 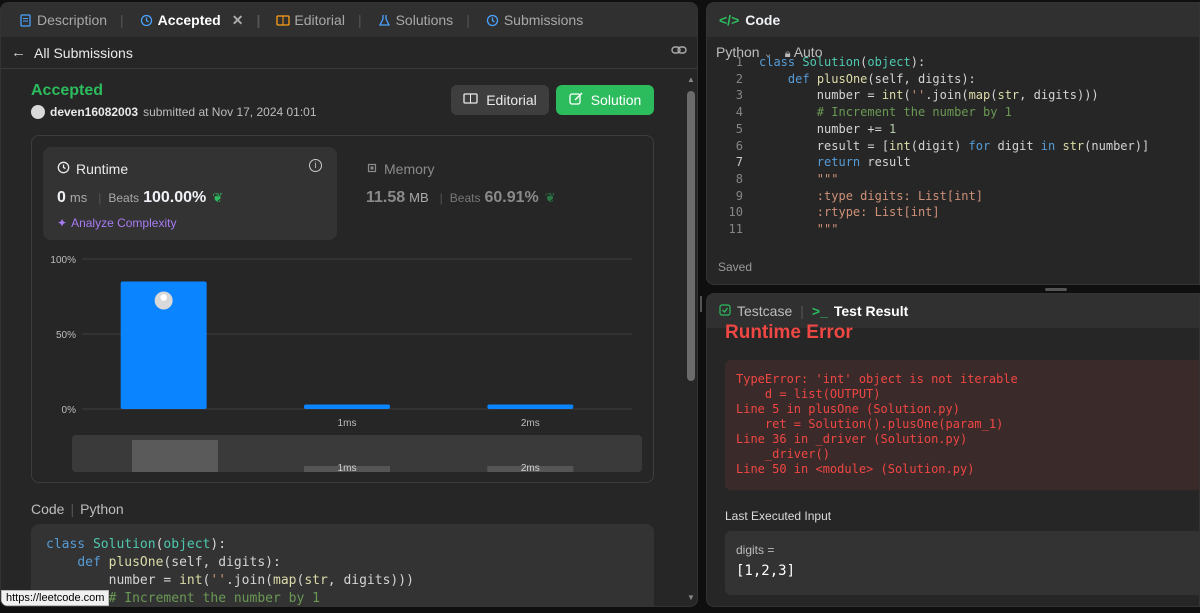 What do you see at coordinates (953, 20) in the screenshot?
I see `code-panel-header: </> Code` at bounding box center [953, 20].